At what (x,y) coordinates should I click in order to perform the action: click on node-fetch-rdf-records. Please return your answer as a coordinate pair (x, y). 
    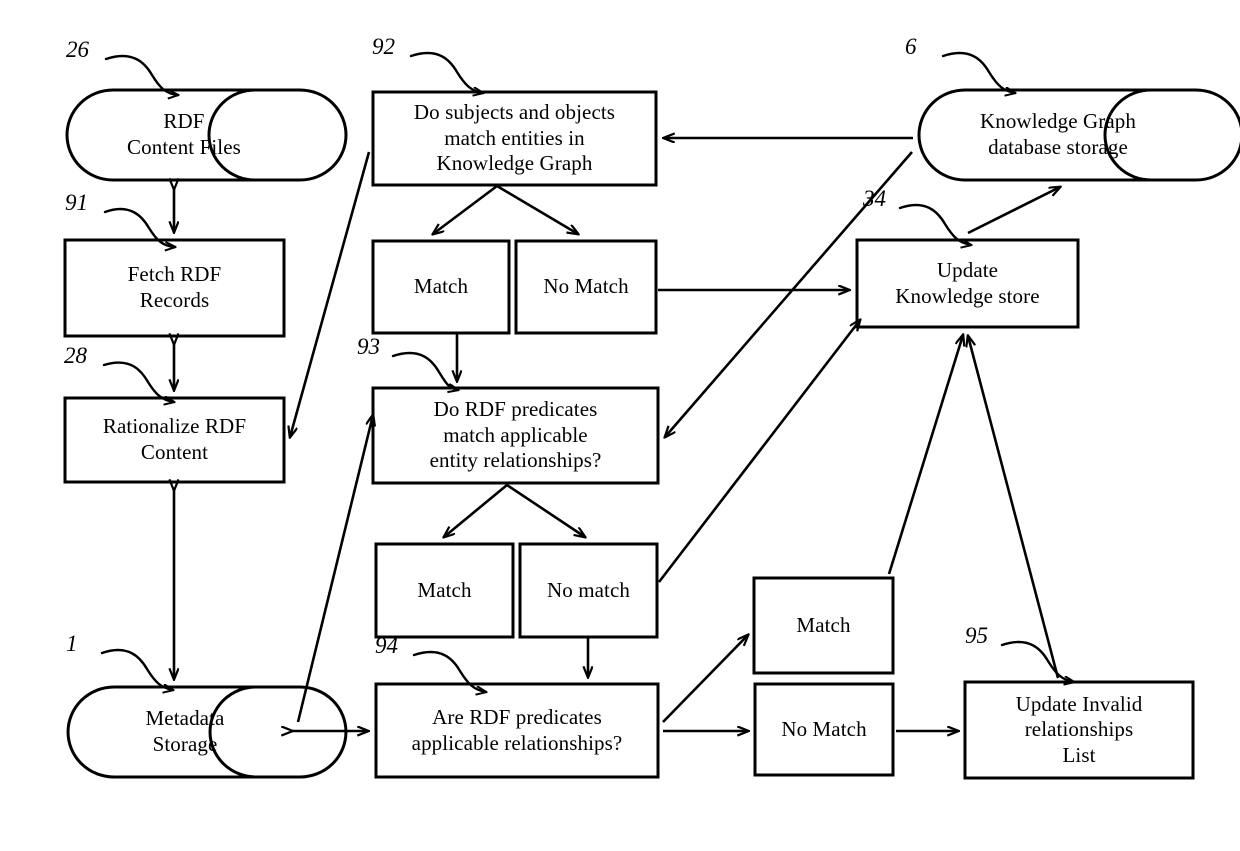
    Looking at the image, I should click on (174, 288).